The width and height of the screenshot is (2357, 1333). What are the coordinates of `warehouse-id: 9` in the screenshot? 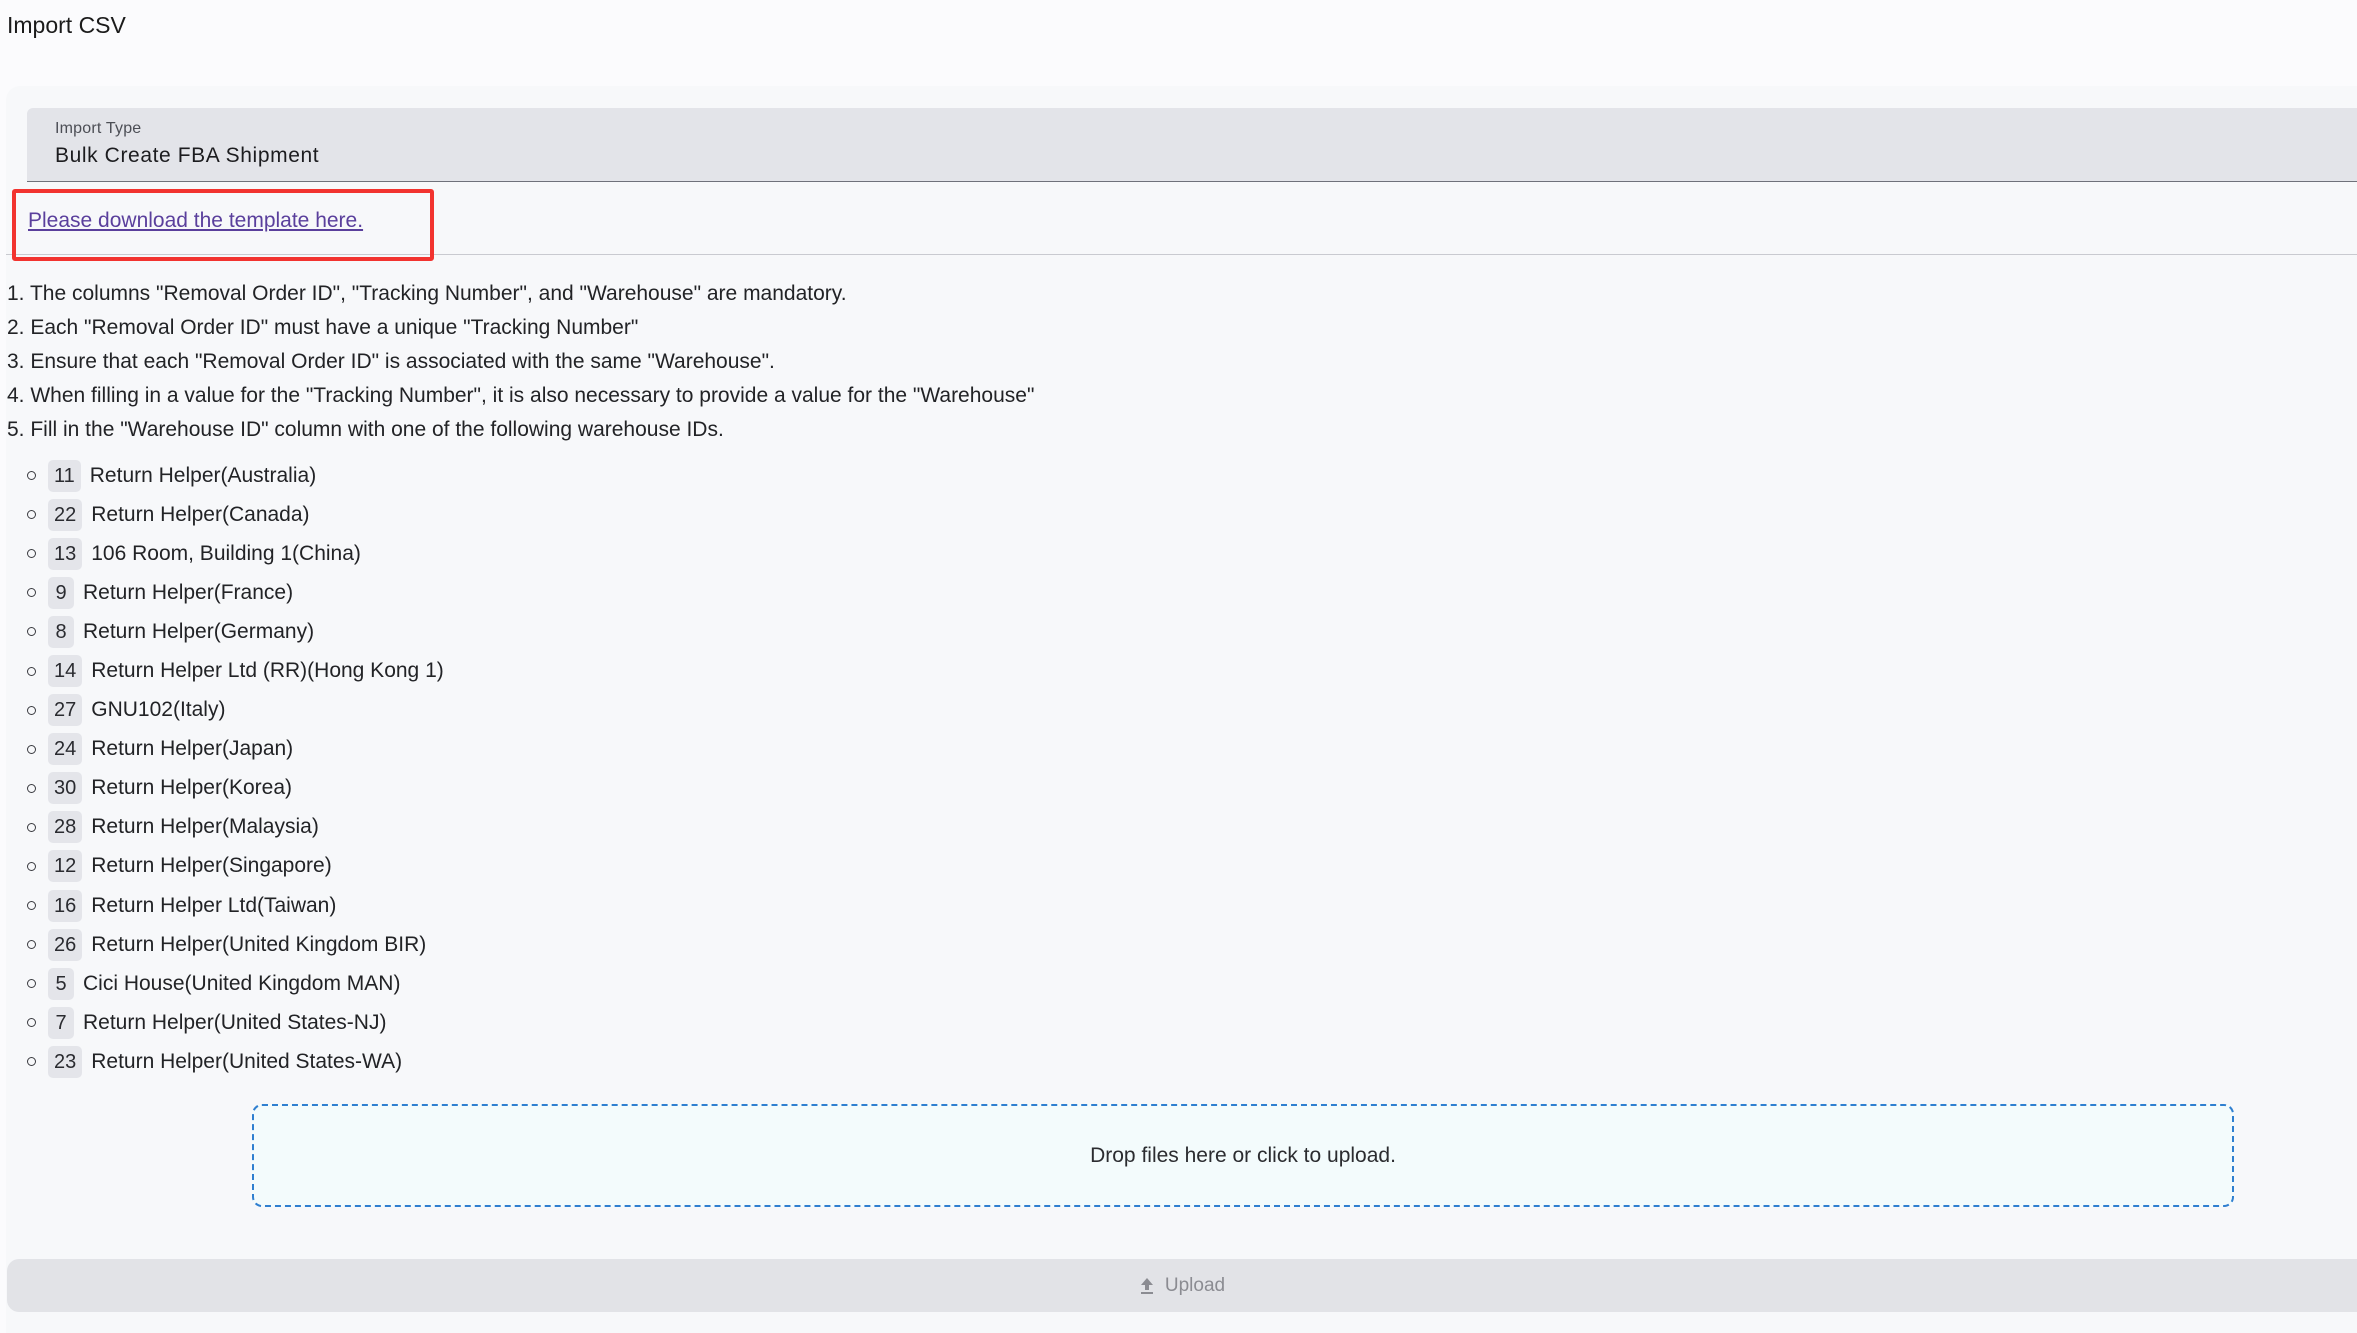 It's located at (61, 592).